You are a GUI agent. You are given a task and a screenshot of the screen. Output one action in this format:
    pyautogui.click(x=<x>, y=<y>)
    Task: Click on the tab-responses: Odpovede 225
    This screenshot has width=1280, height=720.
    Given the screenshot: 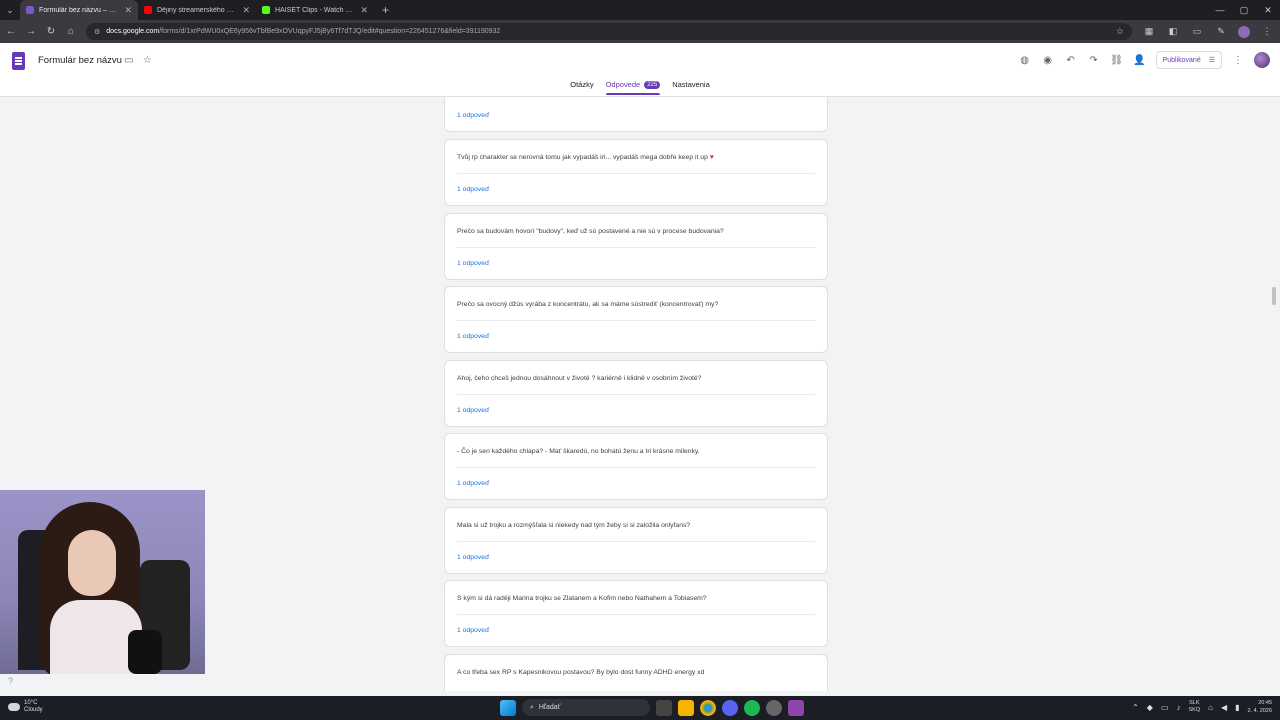 What is the action you would take?
    pyautogui.click(x=633, y=87)
    